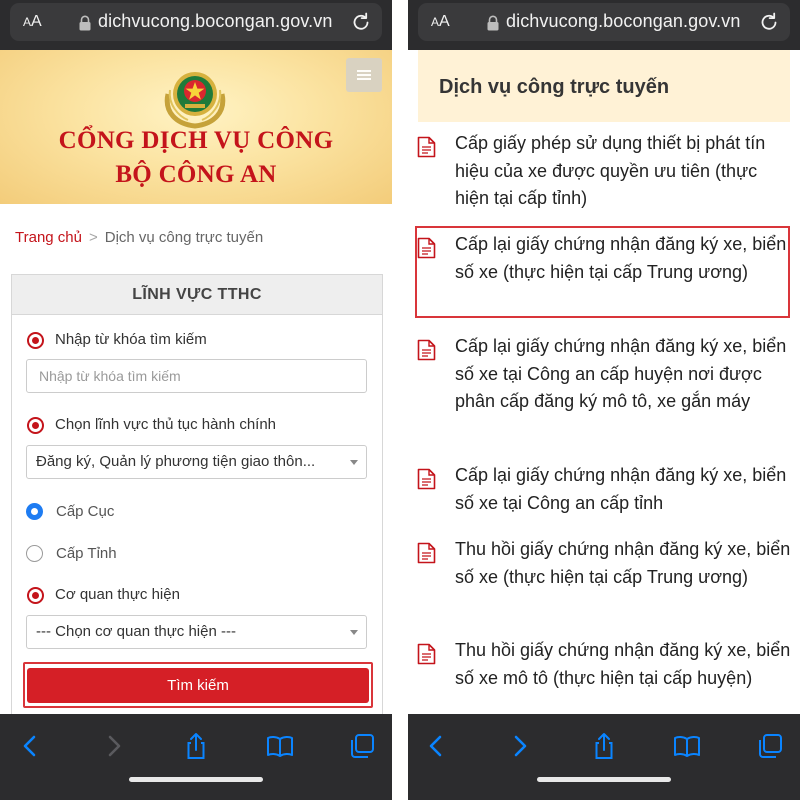 The width and height of the screenshot is (800, 800). Describe the element at coordinates (34, 511) in the screenshot. I see `level-radio-selected` at that location.